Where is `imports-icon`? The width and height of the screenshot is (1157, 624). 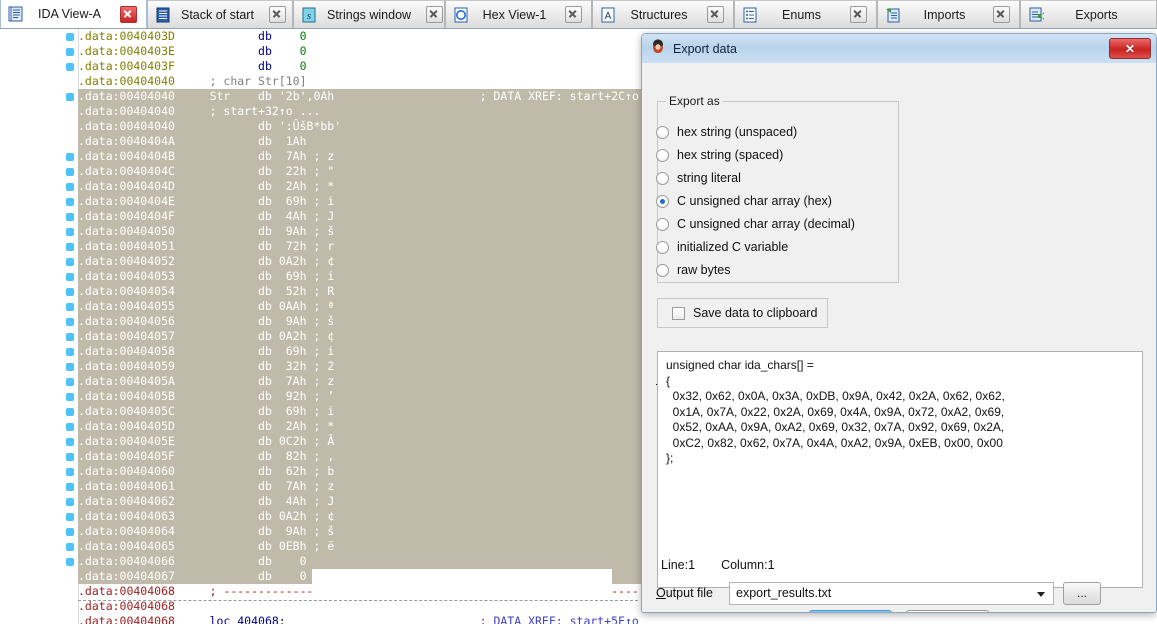
imports-icon is located at coordinates (893, 15).